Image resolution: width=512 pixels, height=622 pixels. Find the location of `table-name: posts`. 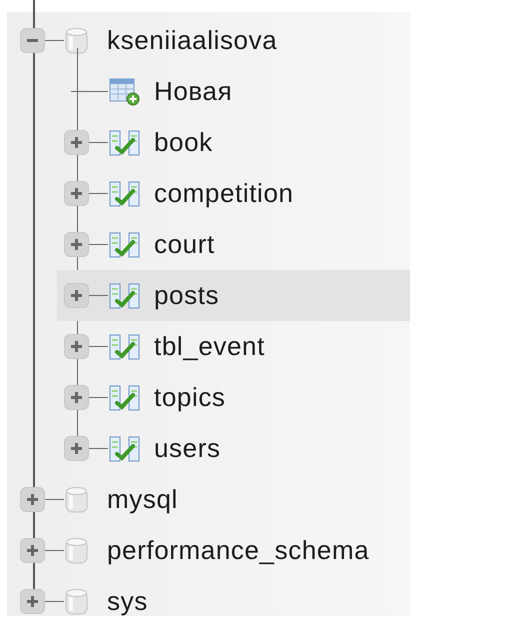

table-name: posts is located at coordinates (187, 295).